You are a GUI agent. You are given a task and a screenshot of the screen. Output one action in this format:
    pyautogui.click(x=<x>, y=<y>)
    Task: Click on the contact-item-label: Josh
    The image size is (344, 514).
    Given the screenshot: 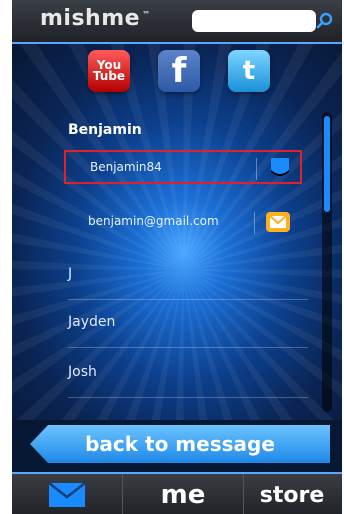 What is the action you would take?
    pyautogui.click(x=82, y=372)
    